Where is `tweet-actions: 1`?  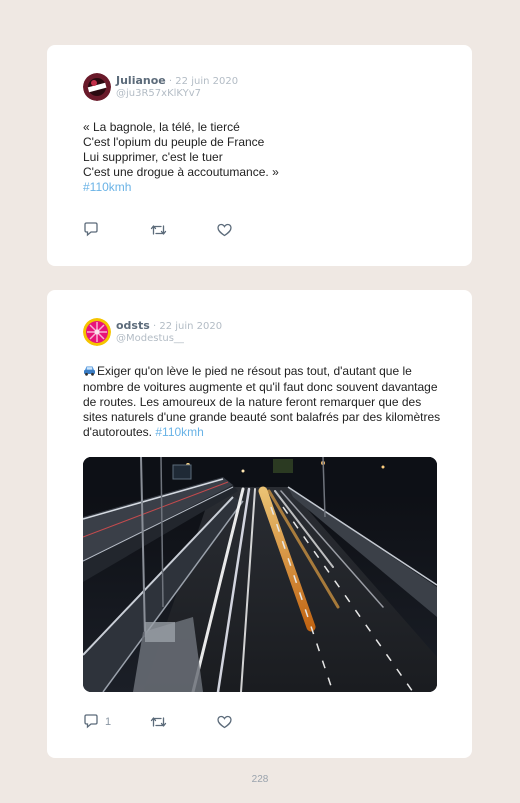
tweet-actions: 1 is located at coordinates (183, 721).